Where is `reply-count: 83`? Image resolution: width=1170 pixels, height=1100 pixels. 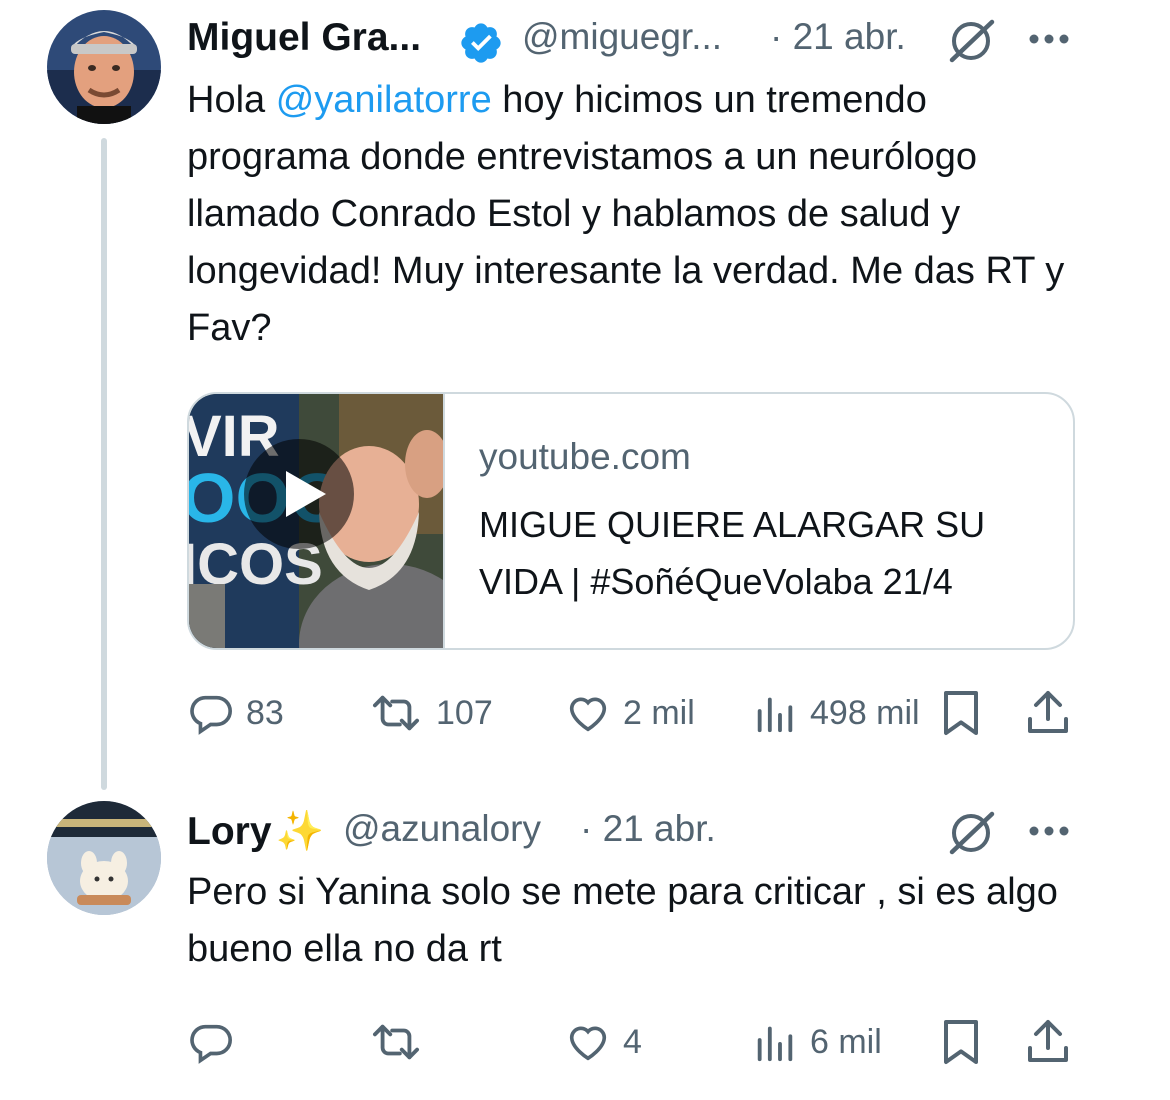 reply-count: 83 is located at coordinates (265, 712).